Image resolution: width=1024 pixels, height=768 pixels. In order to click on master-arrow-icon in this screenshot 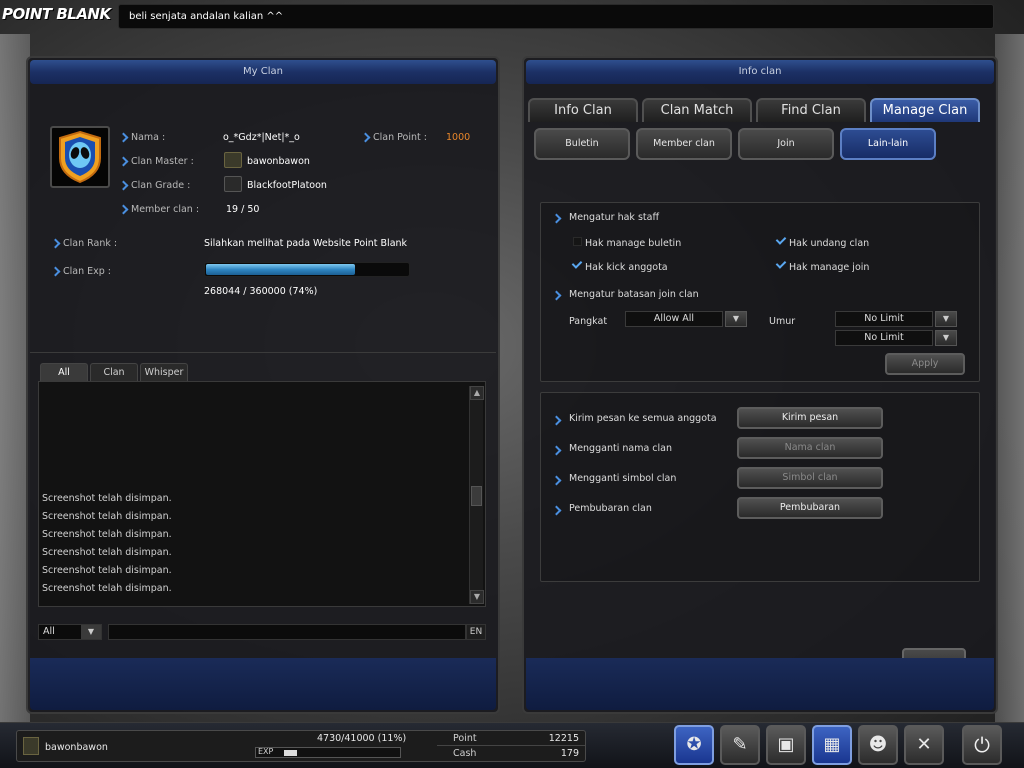, I will do `click(123, 161)`.